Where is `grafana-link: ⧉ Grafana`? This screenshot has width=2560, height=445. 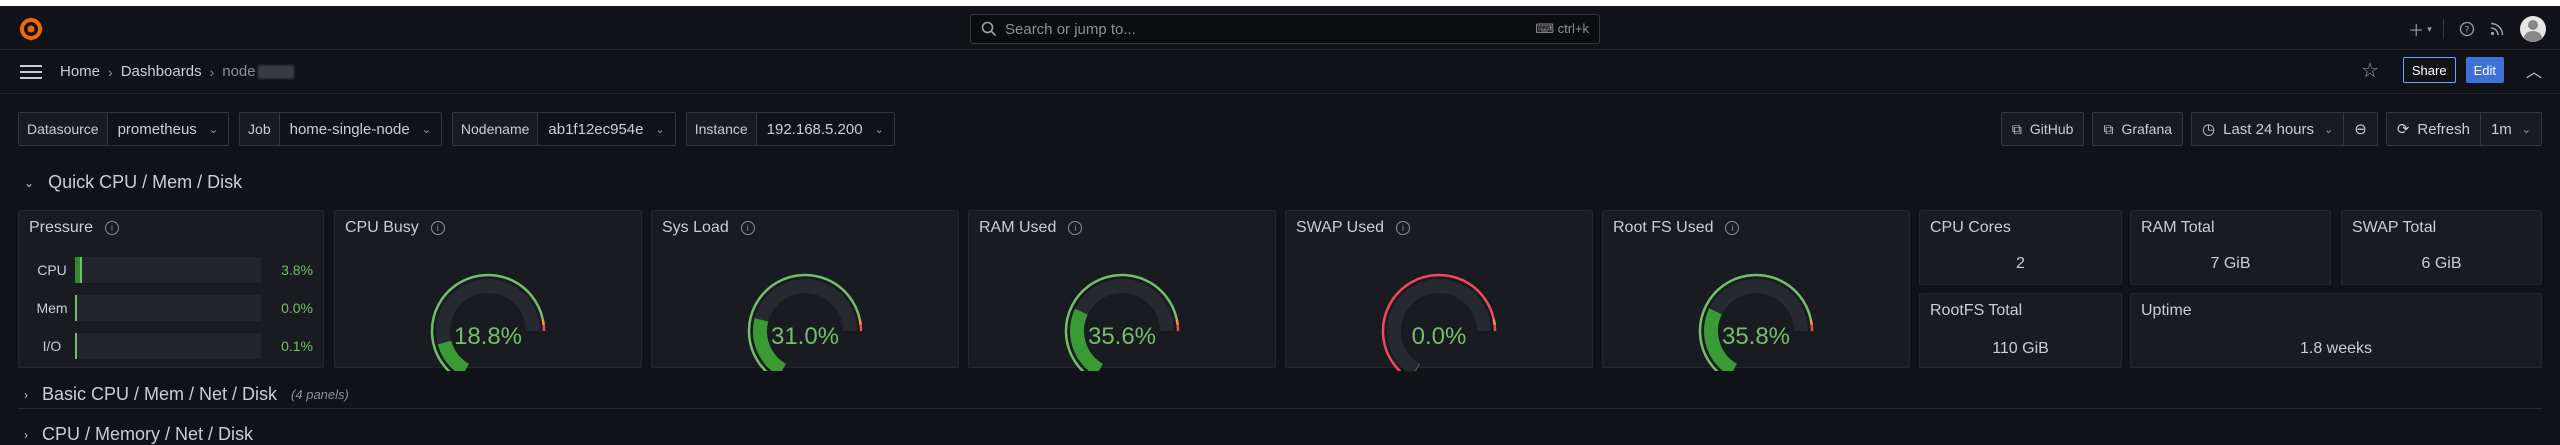
grafana-link: ⧉ Grafana is located at coordinates (2137, 129).